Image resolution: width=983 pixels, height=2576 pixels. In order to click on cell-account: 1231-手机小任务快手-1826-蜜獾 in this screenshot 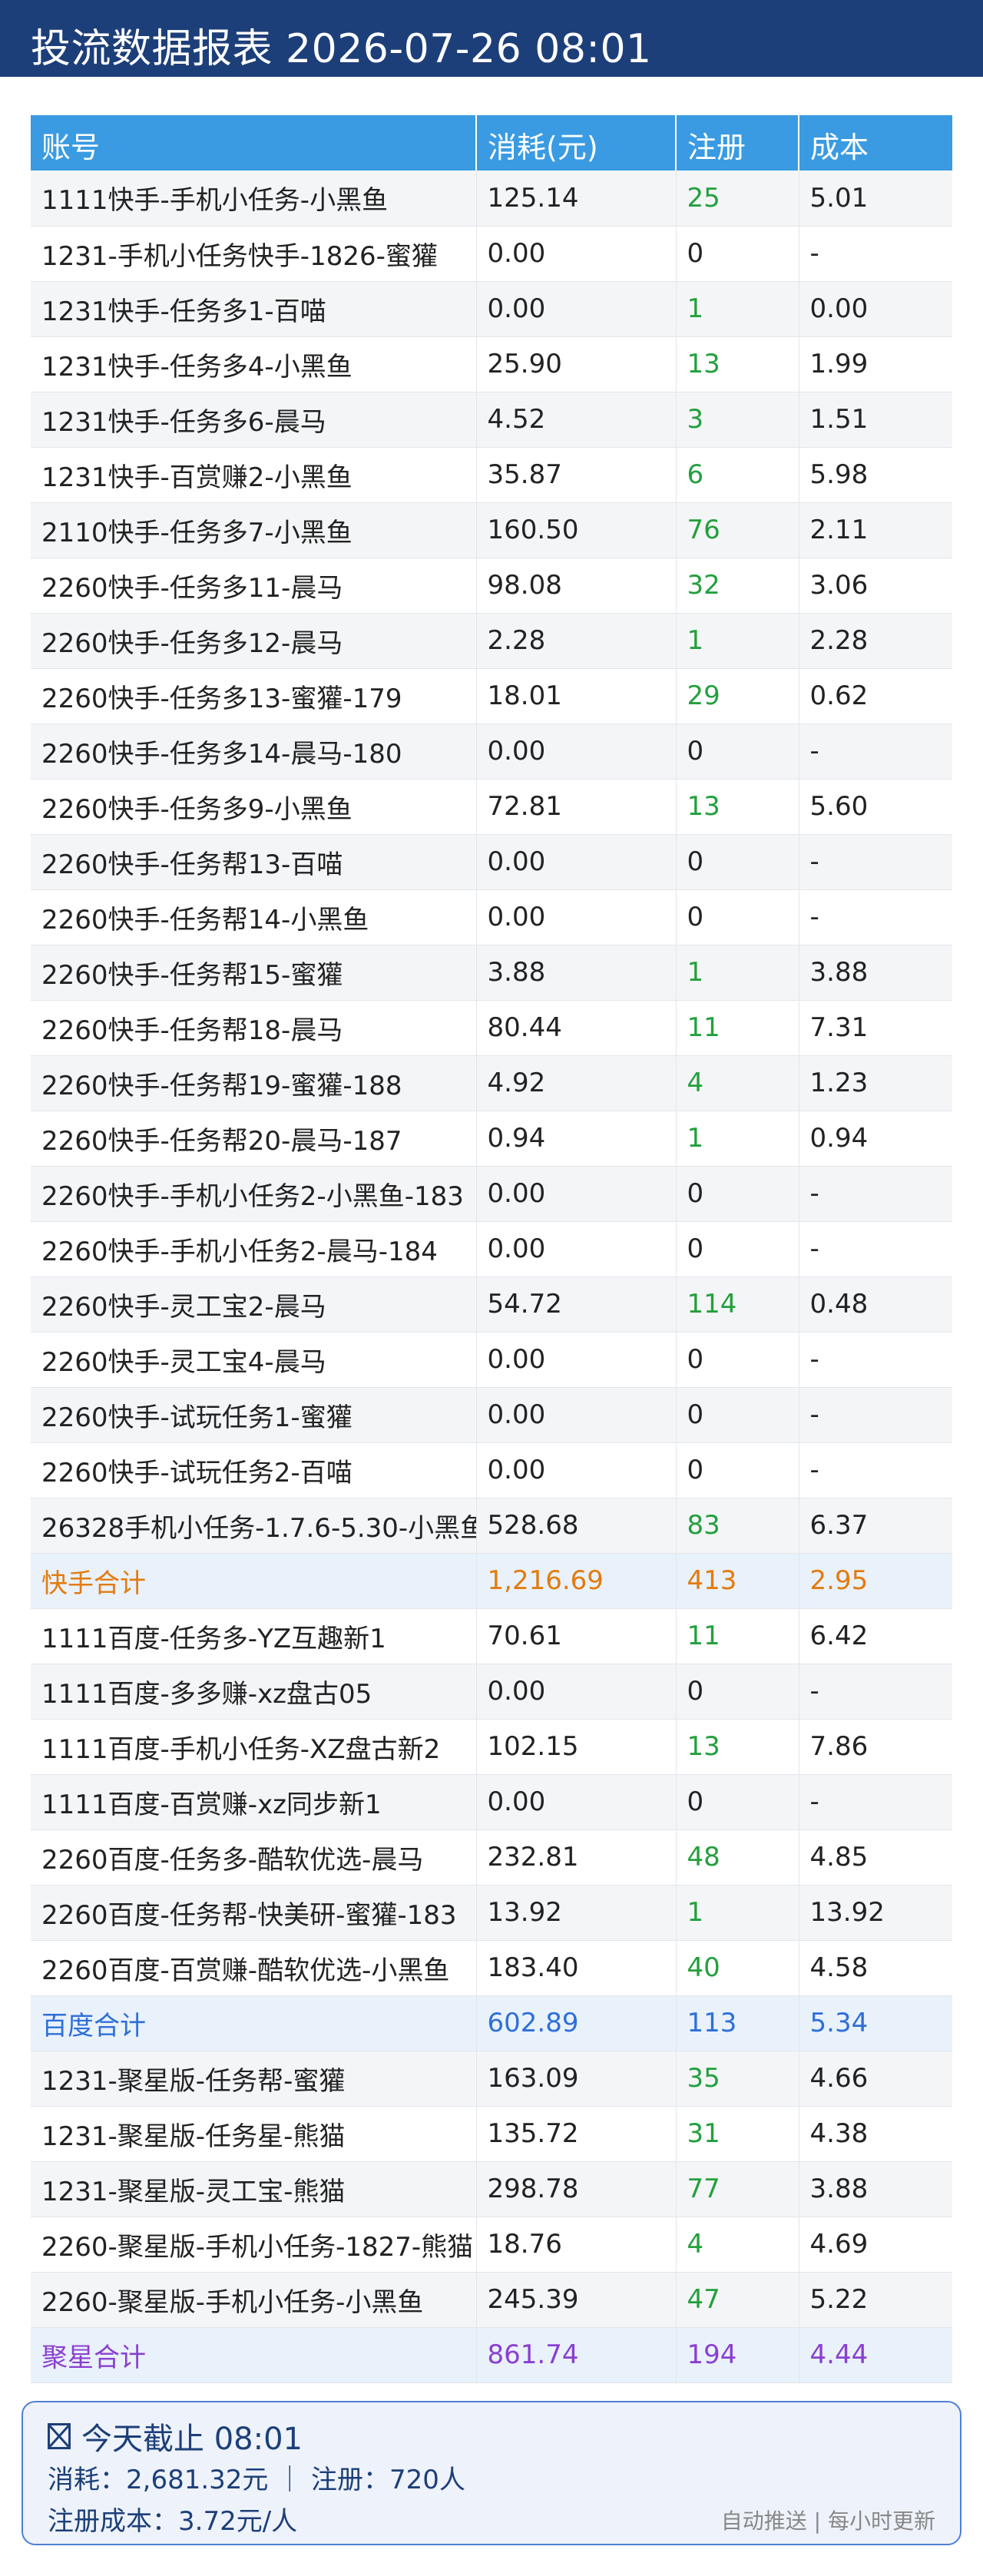, I will do `click(254, 254)`.